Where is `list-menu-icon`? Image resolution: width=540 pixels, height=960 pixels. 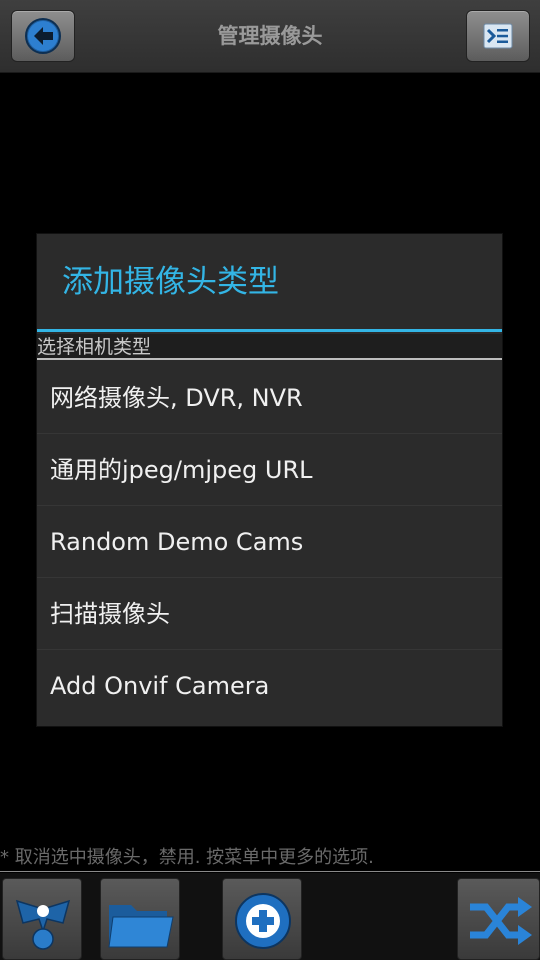
list-menu-icon is located at coordinates (498, 36).